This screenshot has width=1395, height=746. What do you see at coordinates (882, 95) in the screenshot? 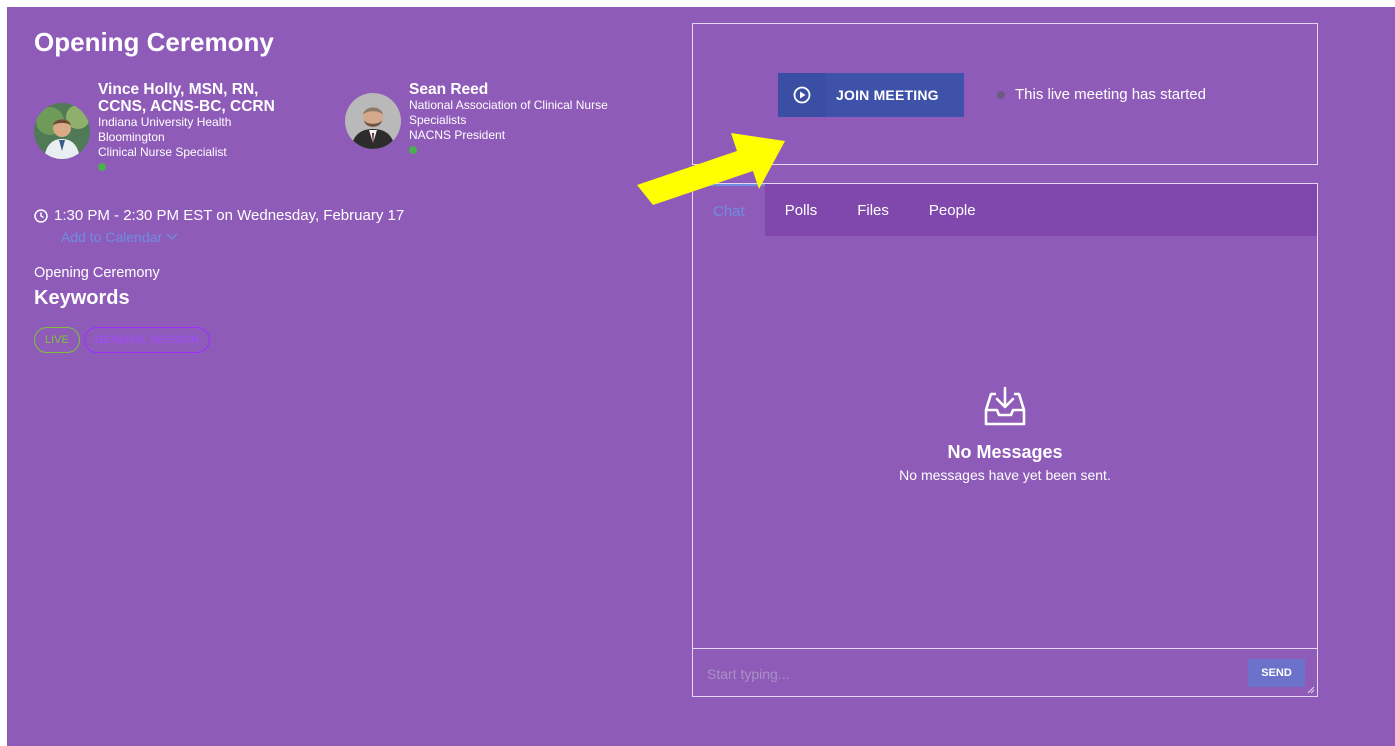
I see `join-meeting-label: JOIN MEETING` at bounding box center [882, 95].